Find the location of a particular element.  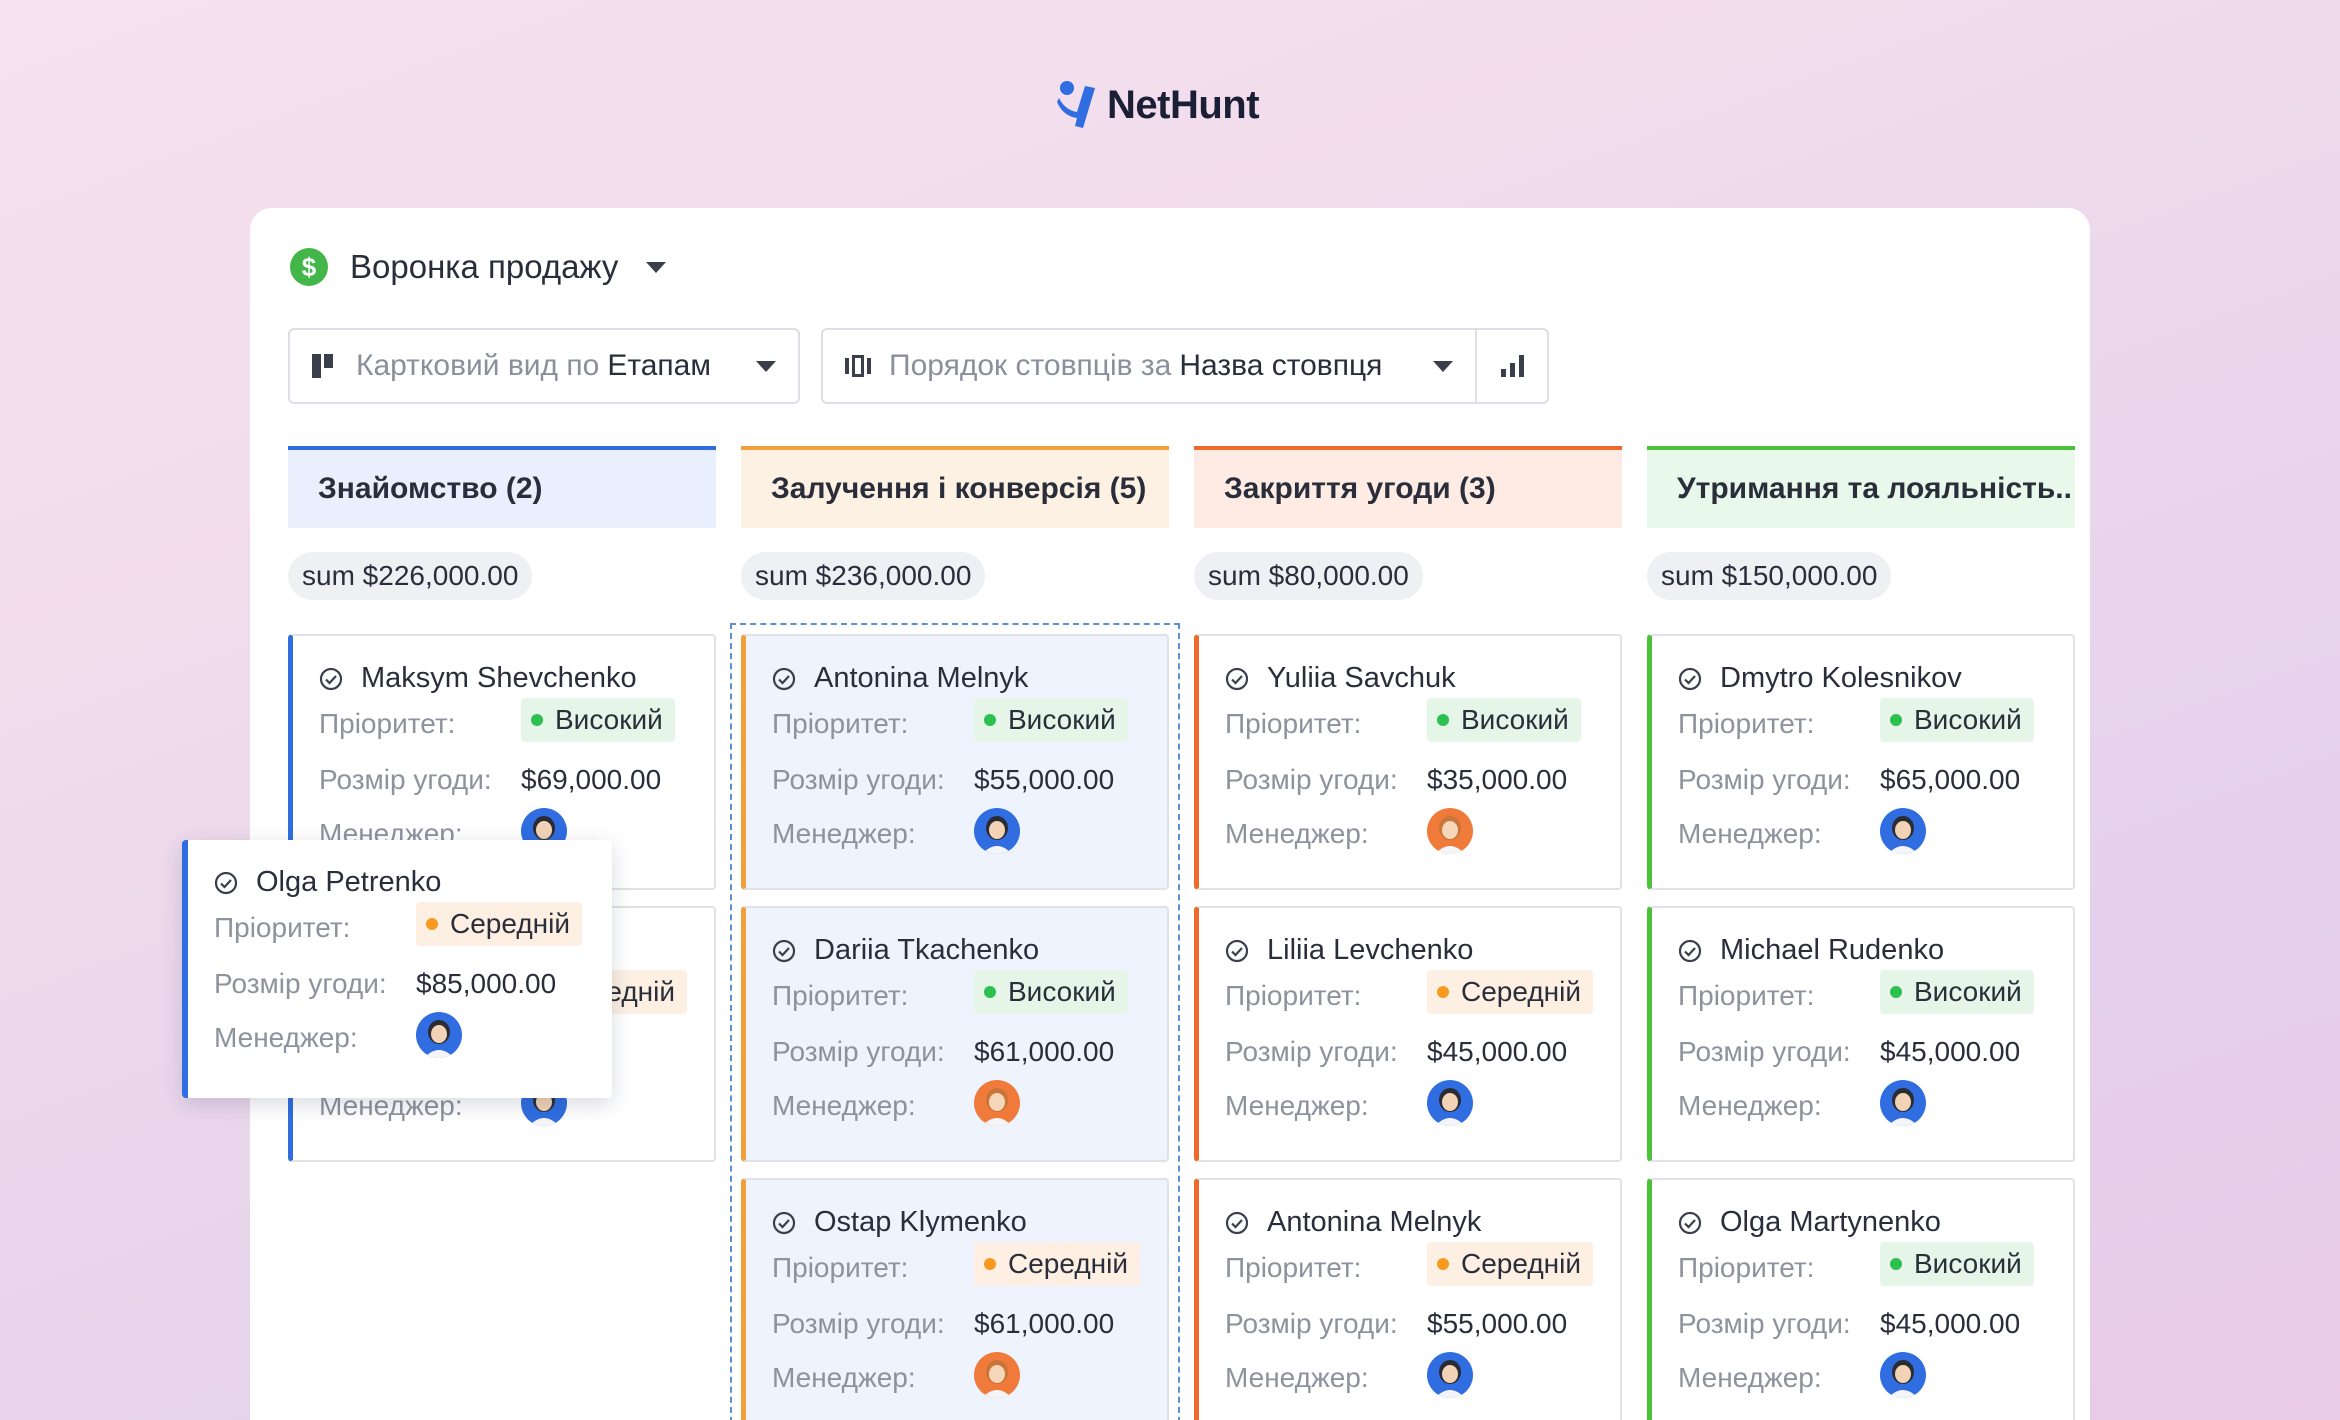

contact-name: Olga Petrenko is located at coordinates (348, 882).